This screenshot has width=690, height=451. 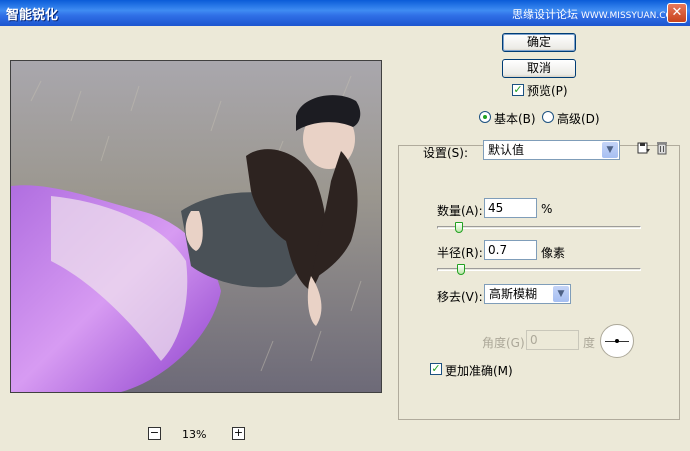 What do you see at coordinates (460, 269) in the screenshot?
I see `radius-slider-thumb` at bounding box center [460, 269].